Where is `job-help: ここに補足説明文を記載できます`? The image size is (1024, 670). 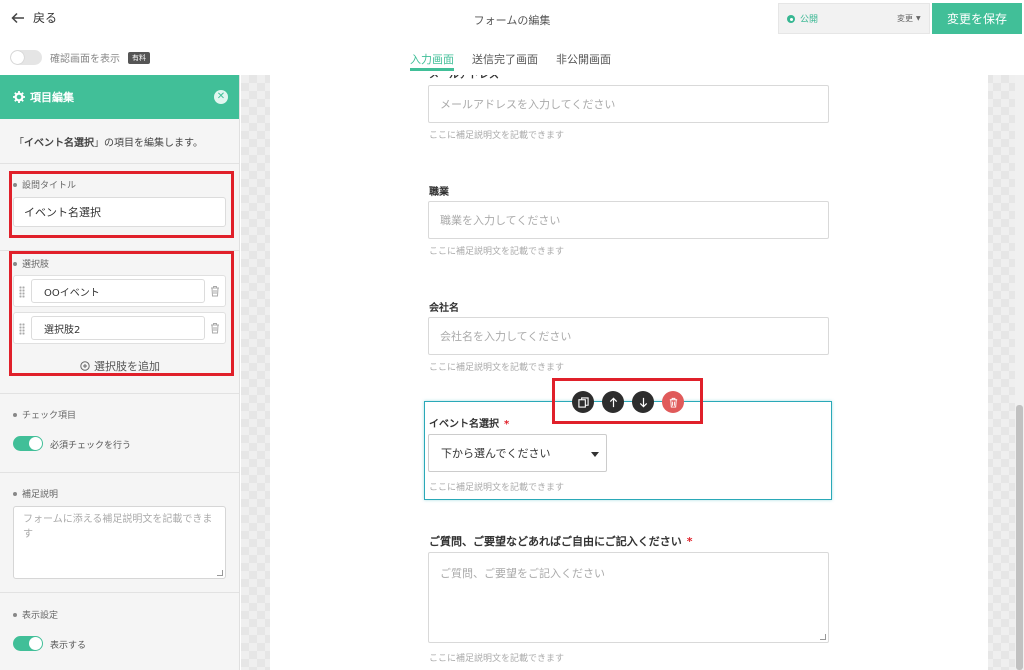 job-help: ここに補足説明文を記載できます is located at coordinates (497, 252).